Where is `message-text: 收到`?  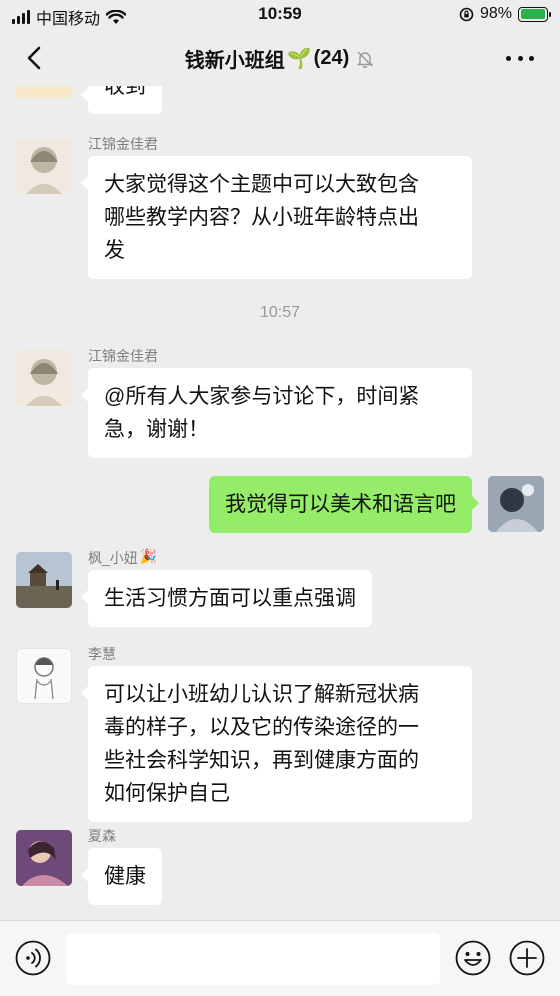 message-text: 收到 is located at coordinates (125, 92).